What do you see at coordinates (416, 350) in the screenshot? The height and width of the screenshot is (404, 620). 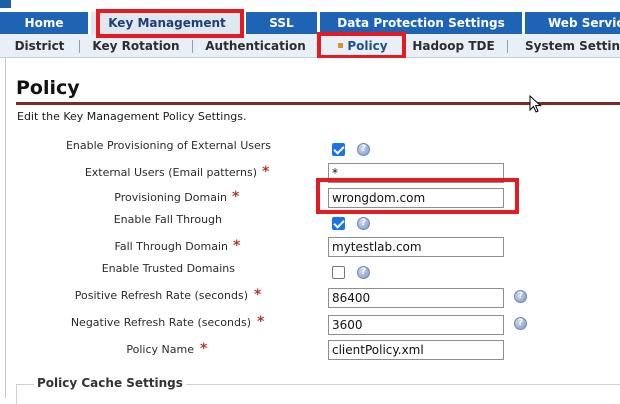 I see `policy-name-input` at bounding box center [416, 350].